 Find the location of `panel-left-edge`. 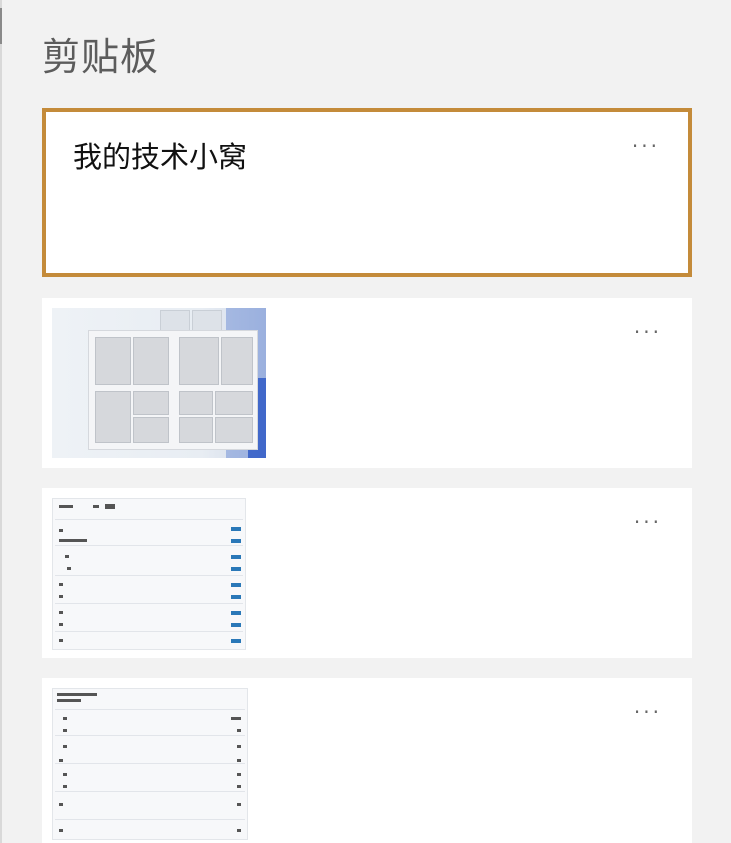

panel-left-edge is located at coordinates (1, 421).